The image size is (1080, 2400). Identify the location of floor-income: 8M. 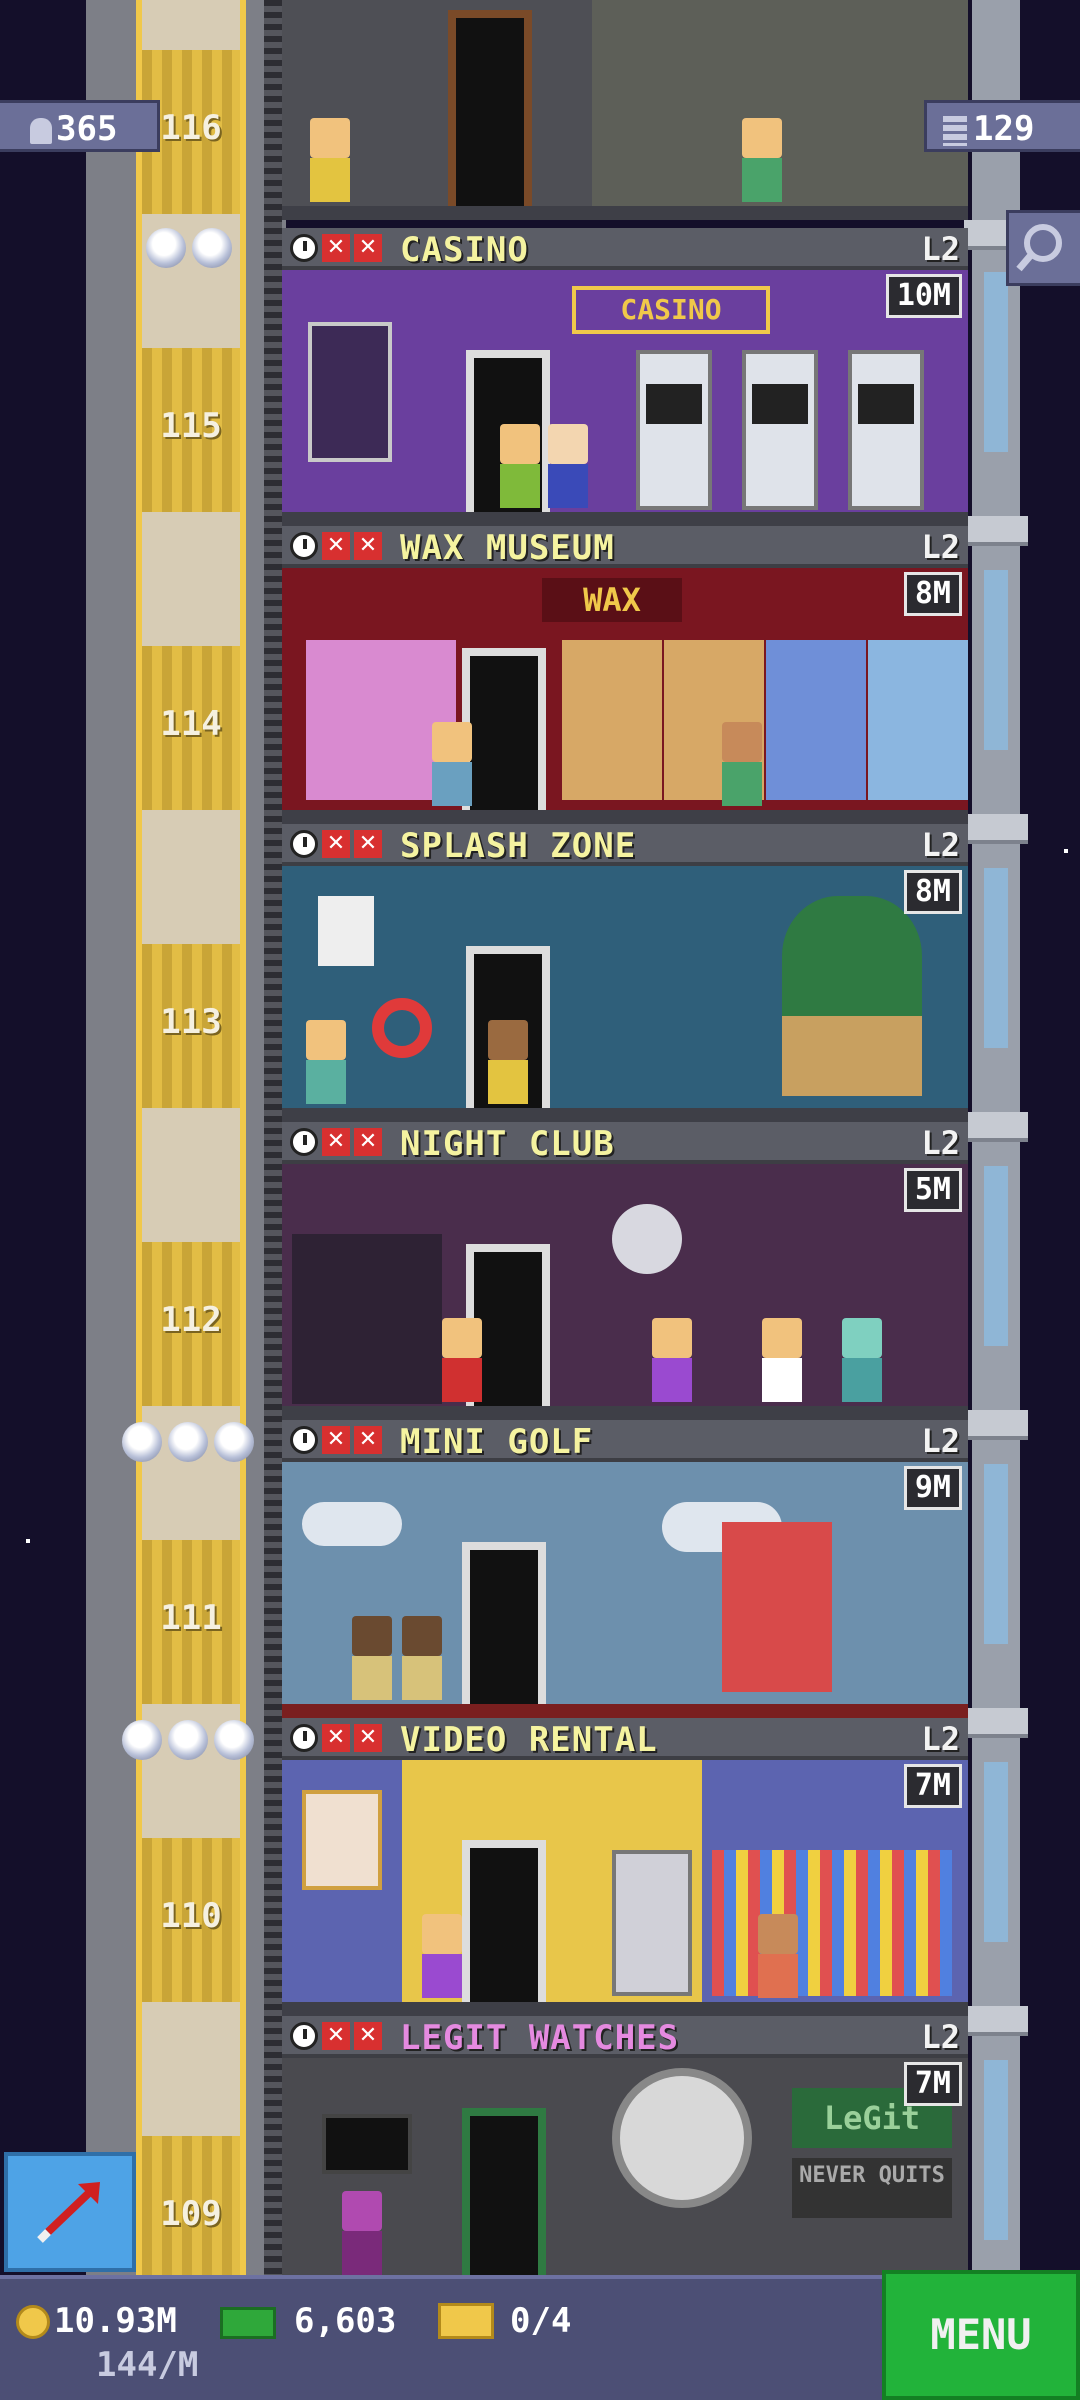
(932, 892).